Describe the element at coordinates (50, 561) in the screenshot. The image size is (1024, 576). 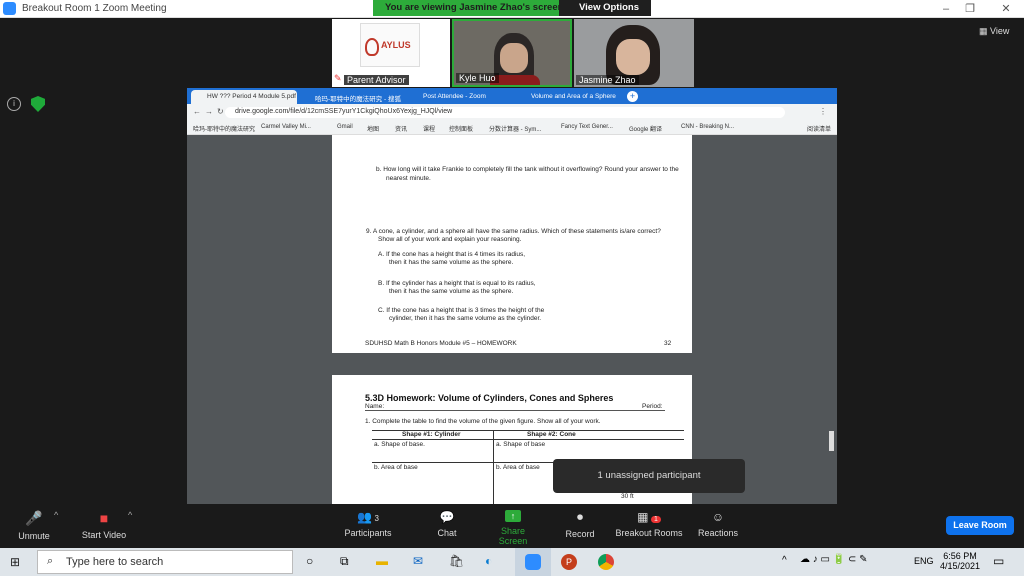
I see `search-icon: ⌕` at that location.